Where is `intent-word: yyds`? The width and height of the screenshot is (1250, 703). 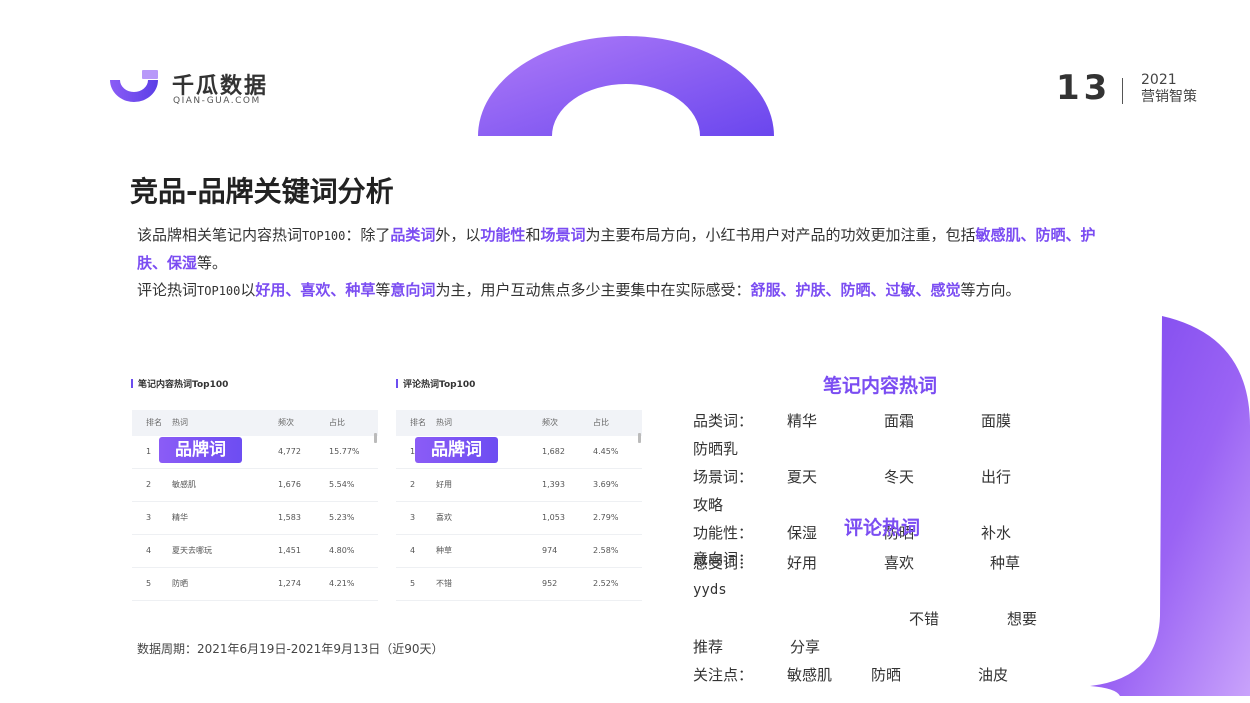
intent-word: yyds is located at coordinates (710, 590).